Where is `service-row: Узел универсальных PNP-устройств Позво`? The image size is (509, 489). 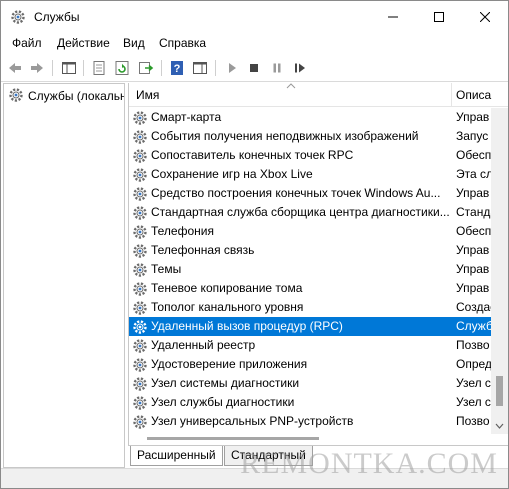
service-row: Узел универсальных PNP-устройств Позво is located at coordinates (310, 421).